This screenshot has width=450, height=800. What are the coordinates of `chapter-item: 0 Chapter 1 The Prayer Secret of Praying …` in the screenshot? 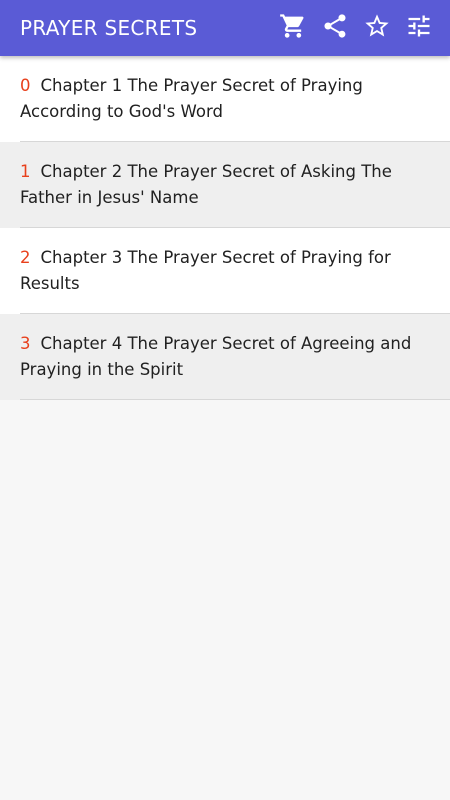 It's located at (225, 99).